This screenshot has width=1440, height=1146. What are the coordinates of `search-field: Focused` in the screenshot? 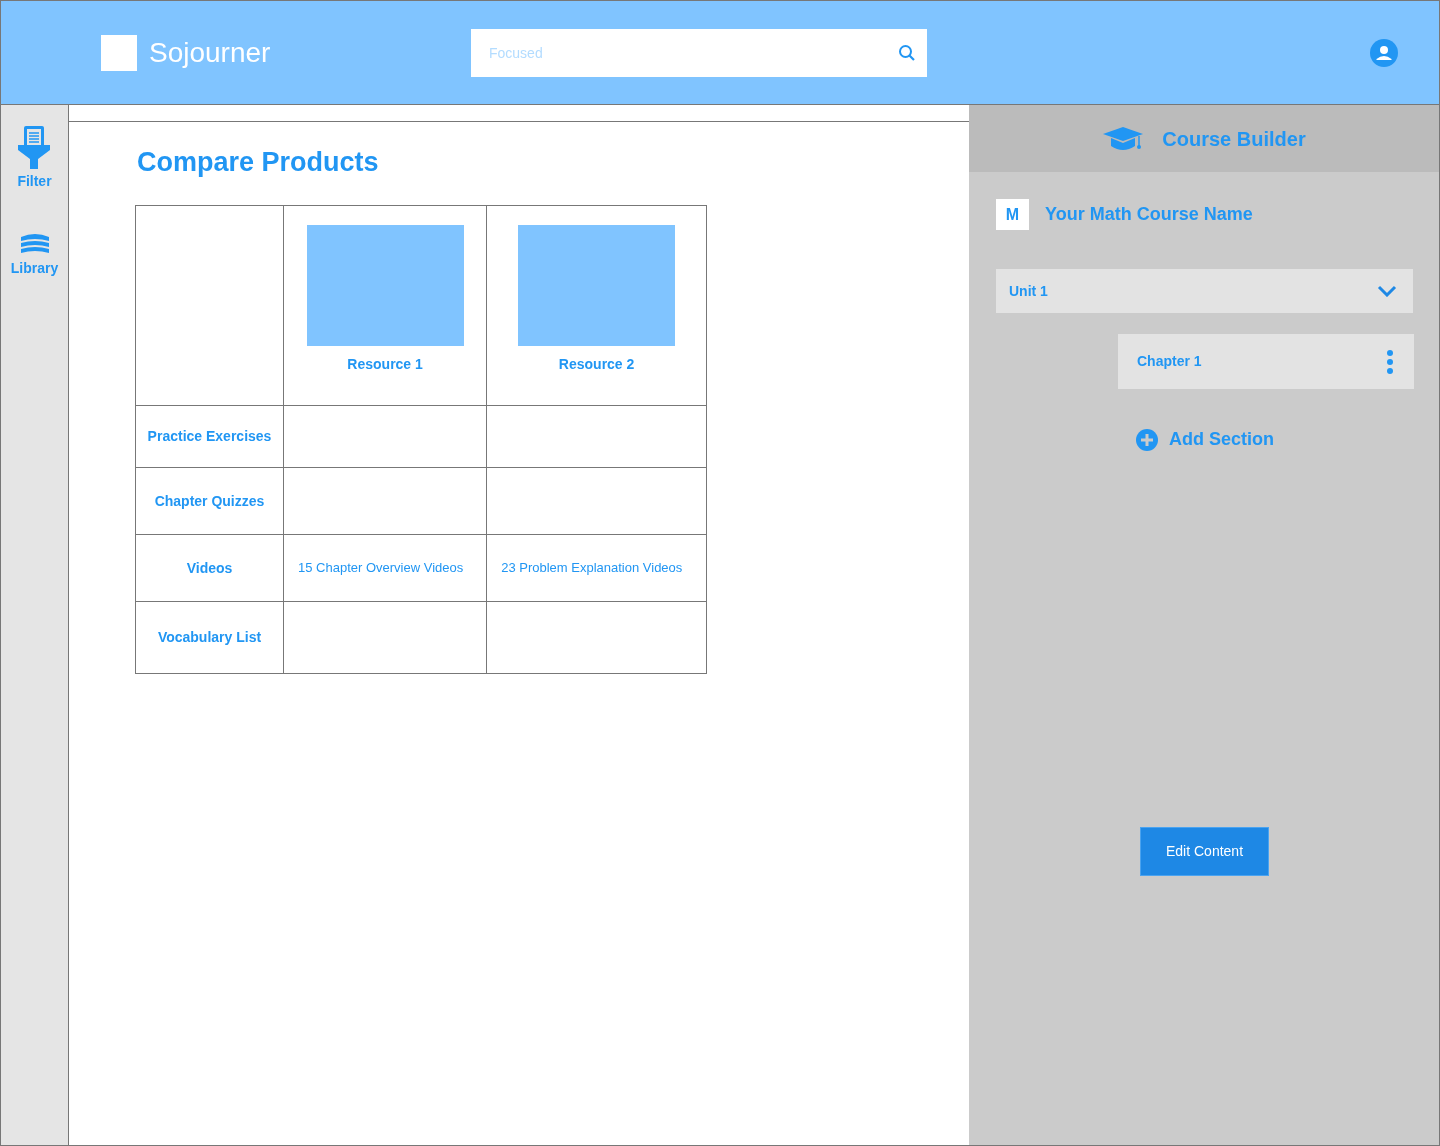 It's located at (699, 52).